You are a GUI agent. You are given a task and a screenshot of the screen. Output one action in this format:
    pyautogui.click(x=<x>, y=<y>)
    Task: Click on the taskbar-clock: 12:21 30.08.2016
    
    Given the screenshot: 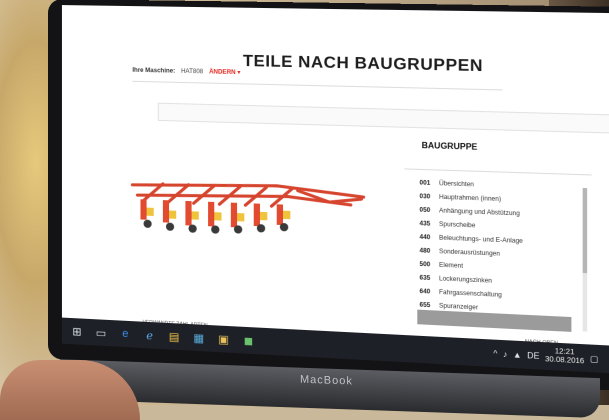 What is the action you would take?
    pyautogui.click(x=564, y=357)
    